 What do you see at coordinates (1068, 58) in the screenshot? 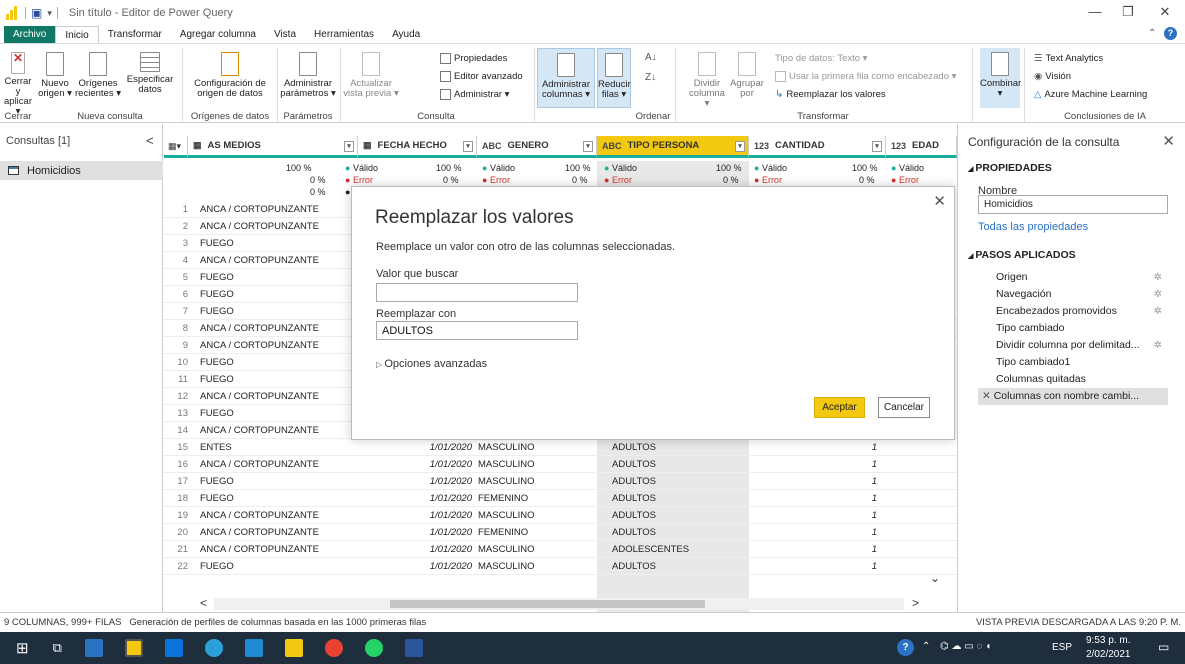
I see `text-analytics-button: ☰ Text Analytics` at bounding box center [1068, 58].